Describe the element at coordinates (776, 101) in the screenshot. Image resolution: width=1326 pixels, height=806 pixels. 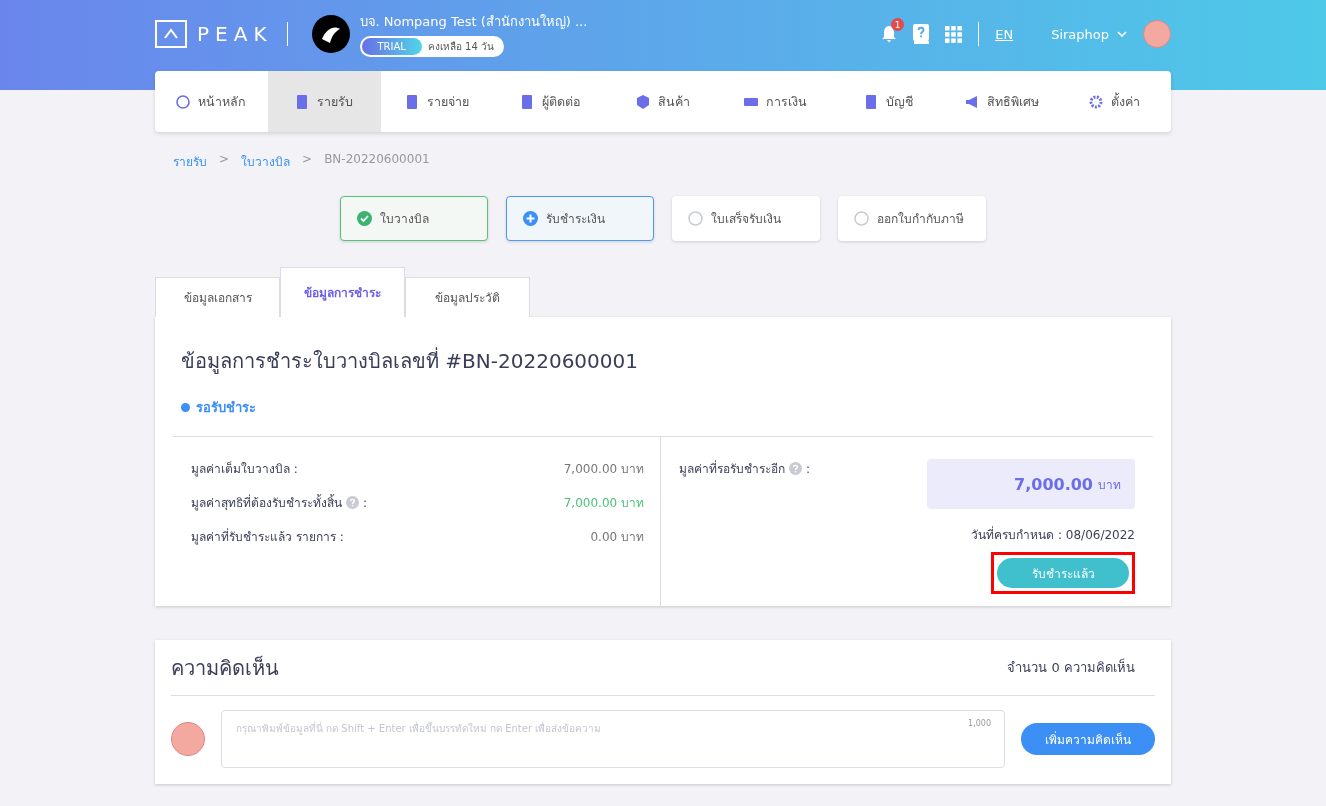
I see `nav-item: การเงิน` at that location.